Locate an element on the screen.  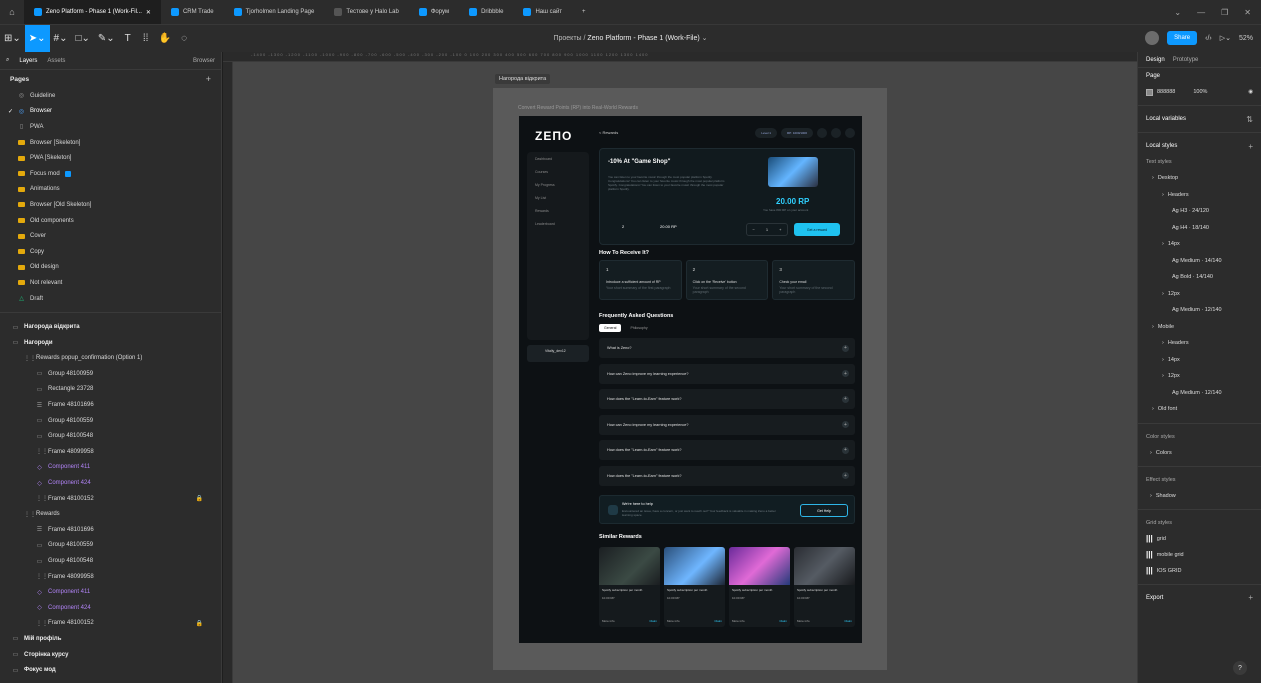
comment-tool: ◌ is located at coordinates (184, 39).